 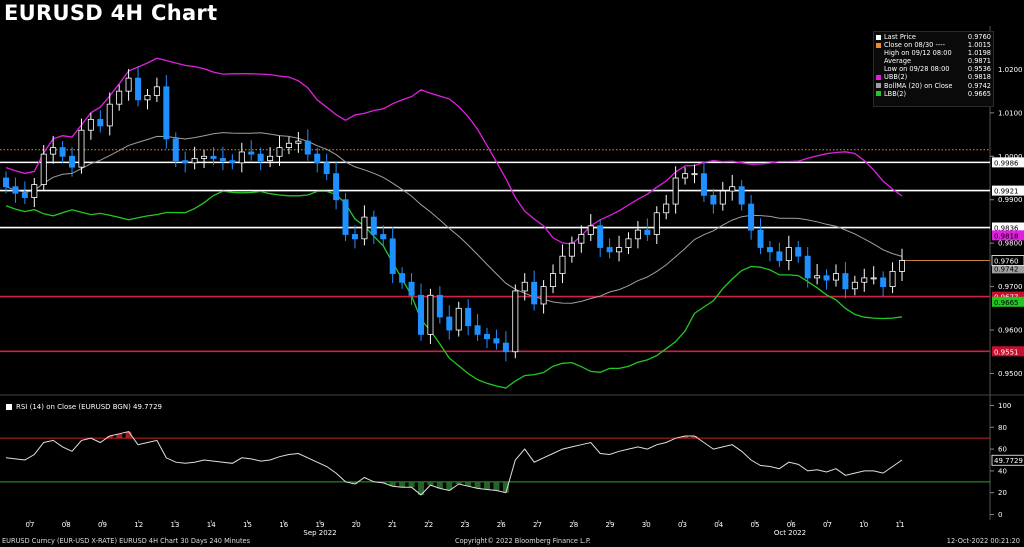 What do you see at coordinates (934, 69) in the screenshot?
I see `legend-row: Low on 09/28 08:00 0.9536` at bounding box center [934, 69].